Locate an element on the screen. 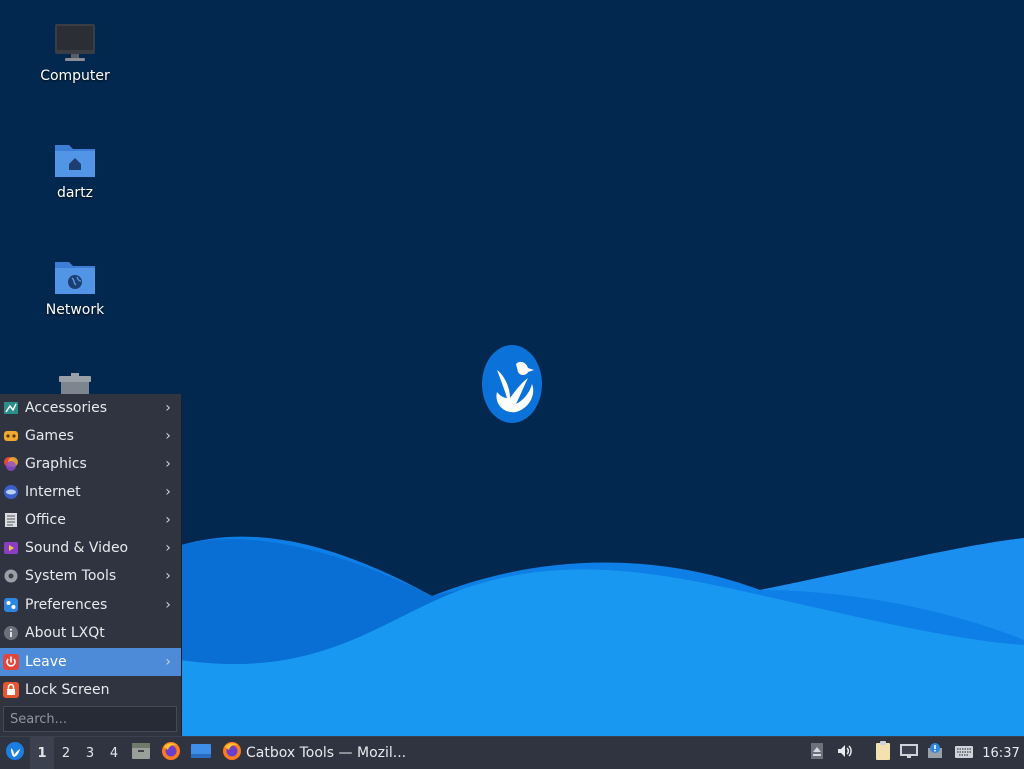 Image resolution: width=1024 pixels, height=769 pixels. quicklaunch-show-desktop is located at coordinates (201, 753).